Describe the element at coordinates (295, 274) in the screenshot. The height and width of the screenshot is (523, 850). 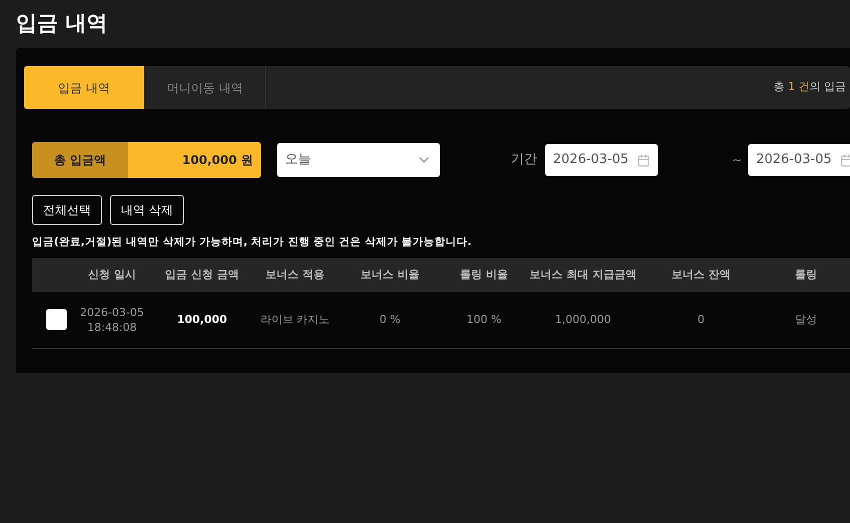
I see `column-header: 보너스 적용` at that location.